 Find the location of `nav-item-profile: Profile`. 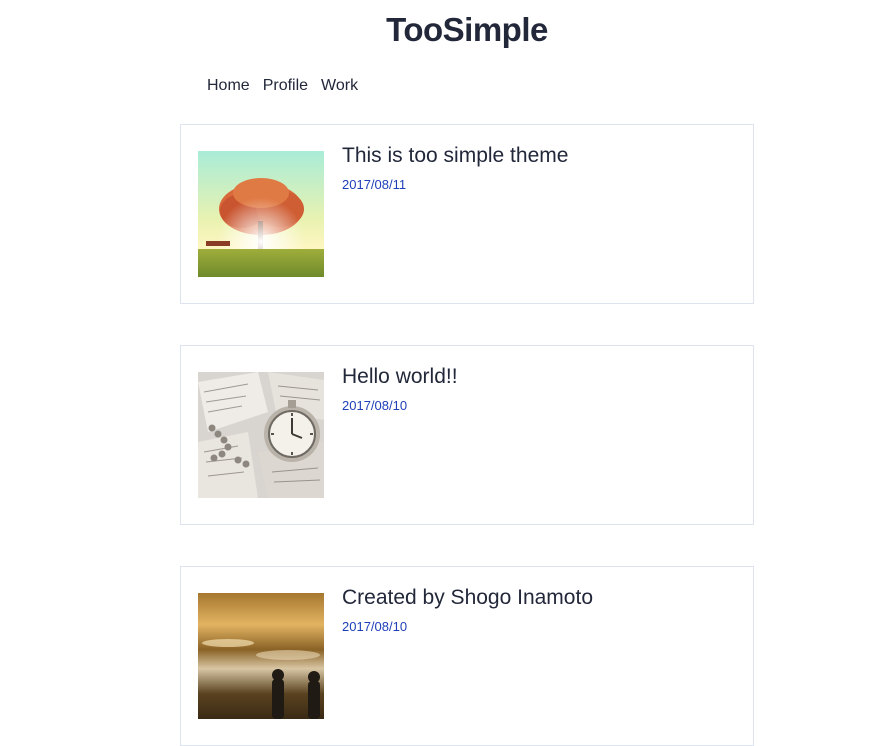

nav-item-profile: Profile is located at coordinates (285, 86).